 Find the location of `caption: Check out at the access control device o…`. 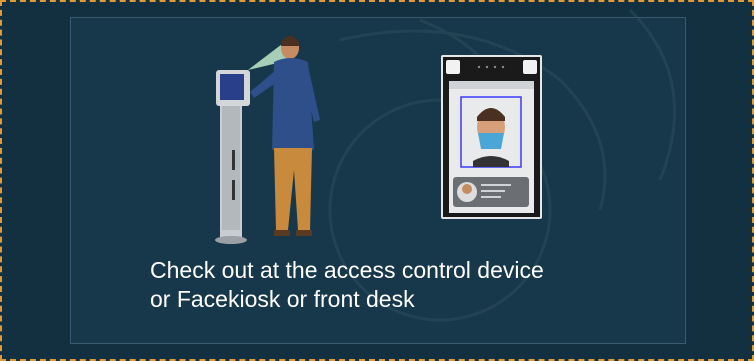

caption: Check out at the access control device o… is located at coordinates (410, 285).